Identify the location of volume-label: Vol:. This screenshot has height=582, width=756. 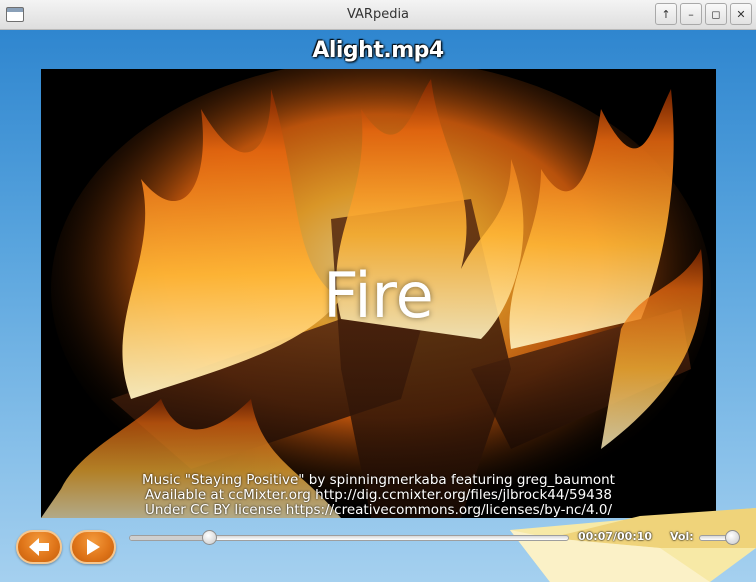
(682, 536).